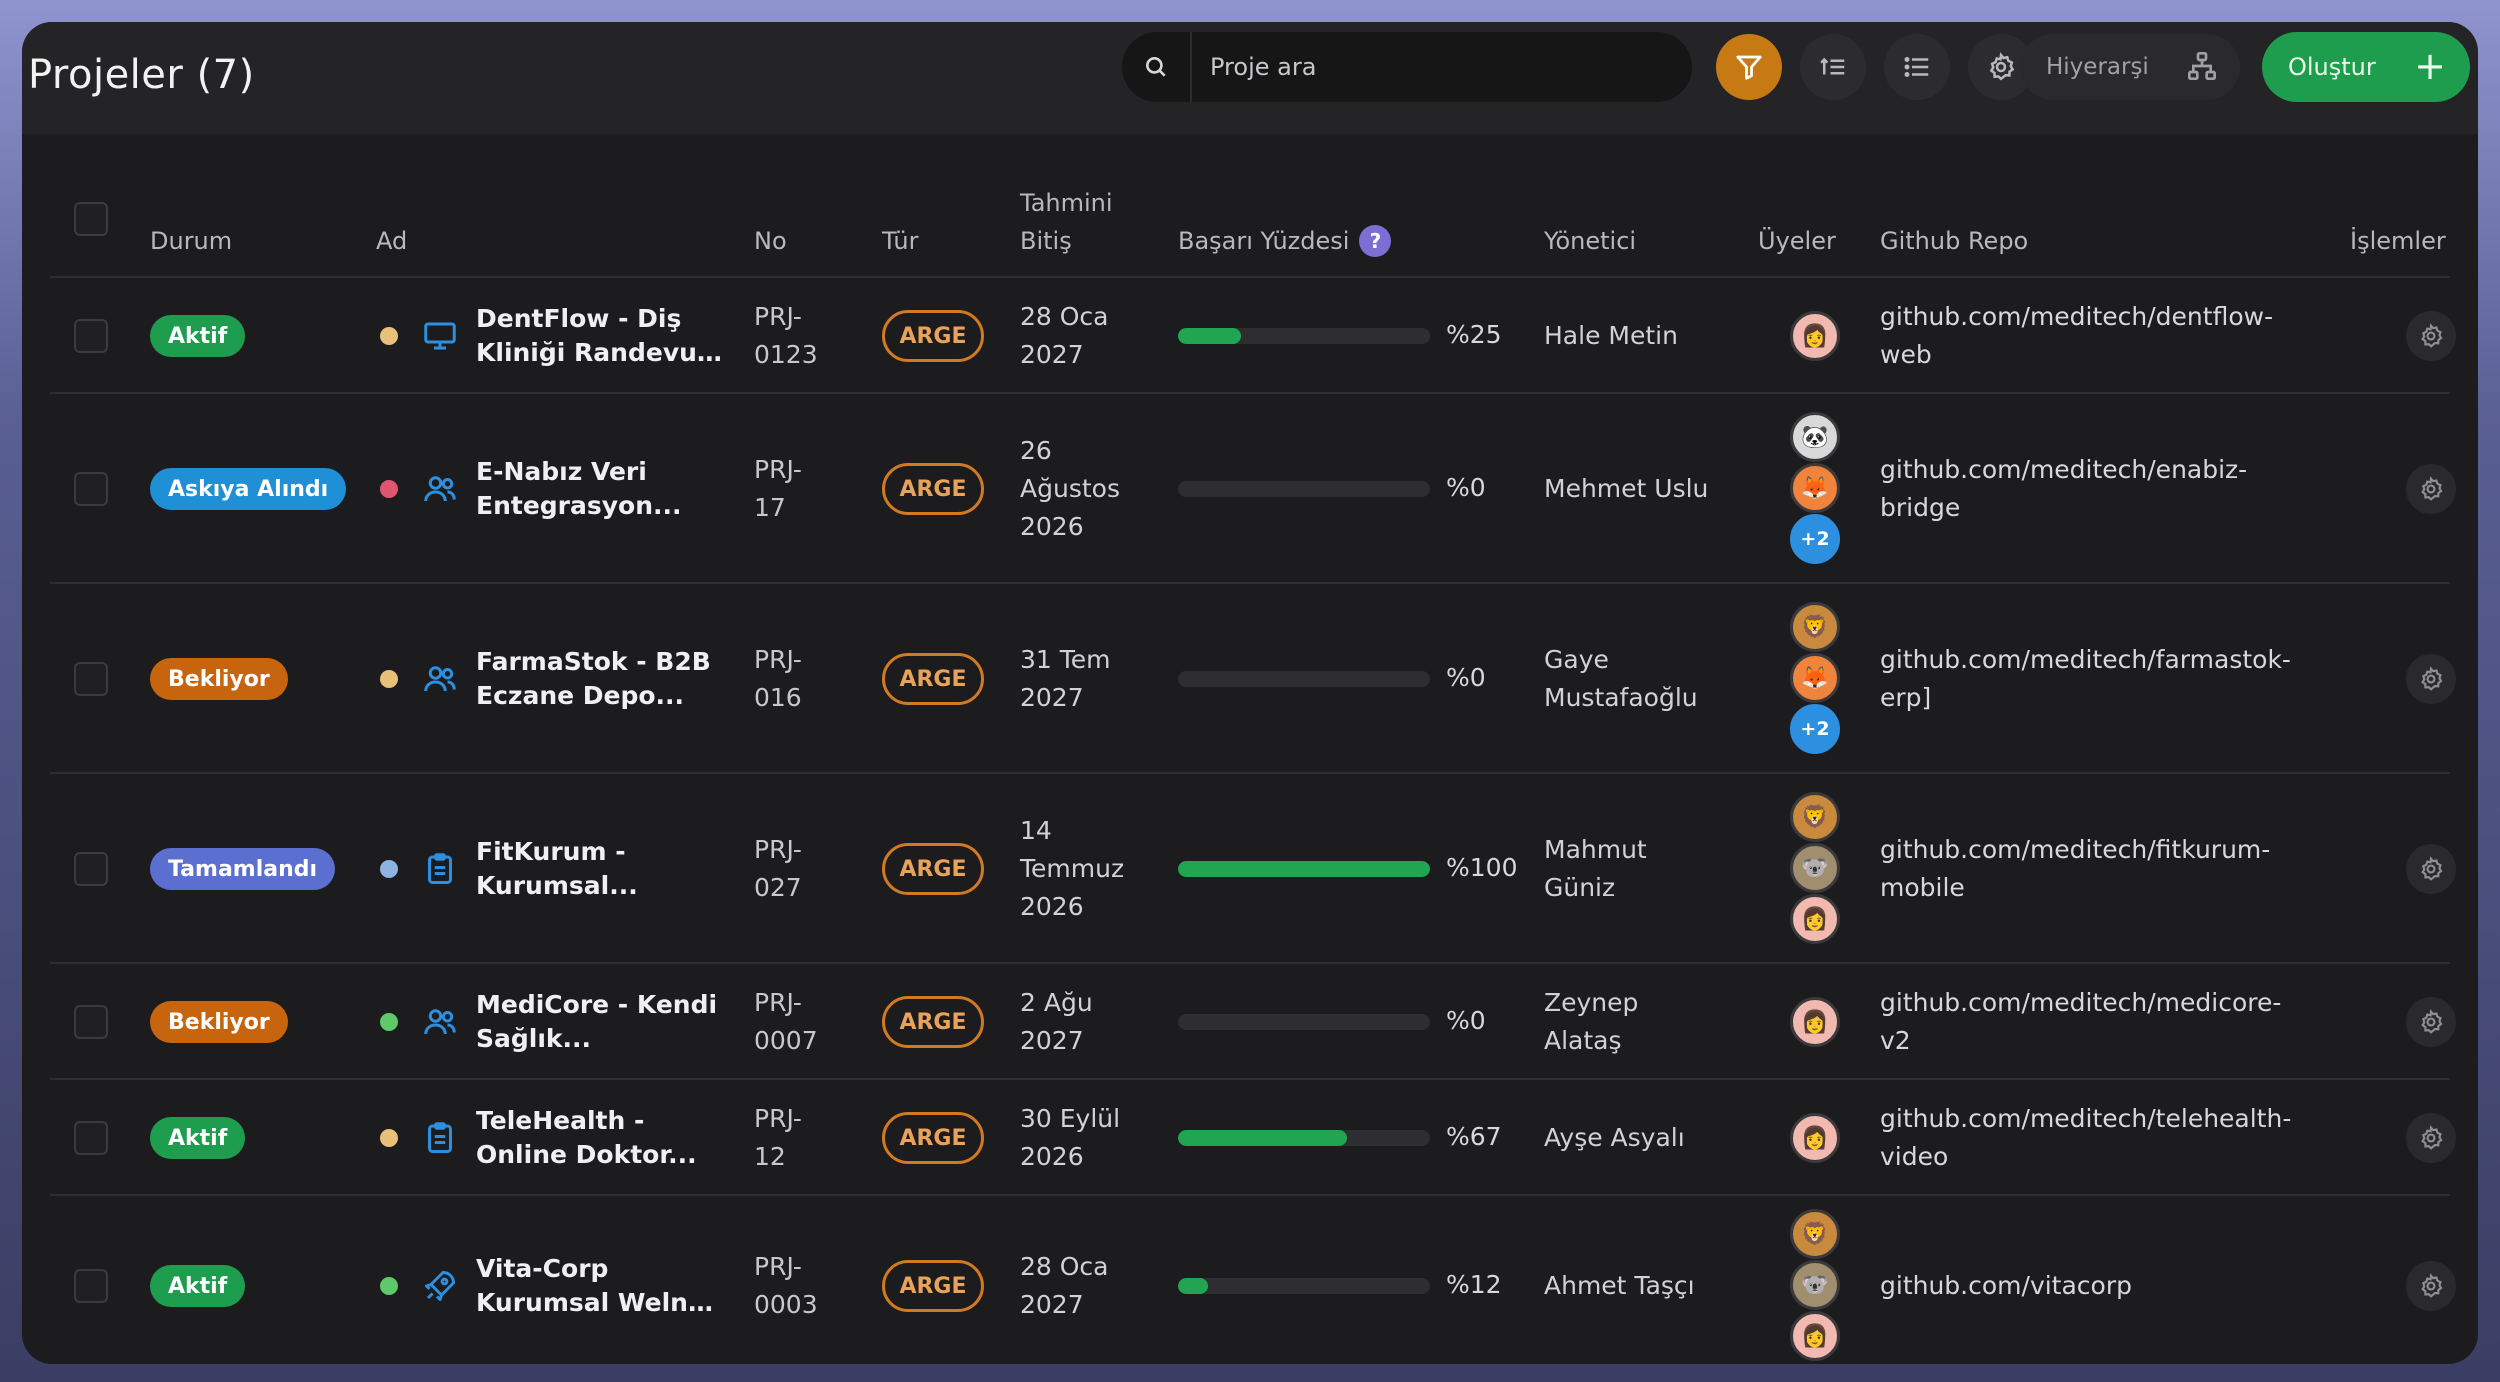  I want to click on col-status: Durum, so click(191, 241).